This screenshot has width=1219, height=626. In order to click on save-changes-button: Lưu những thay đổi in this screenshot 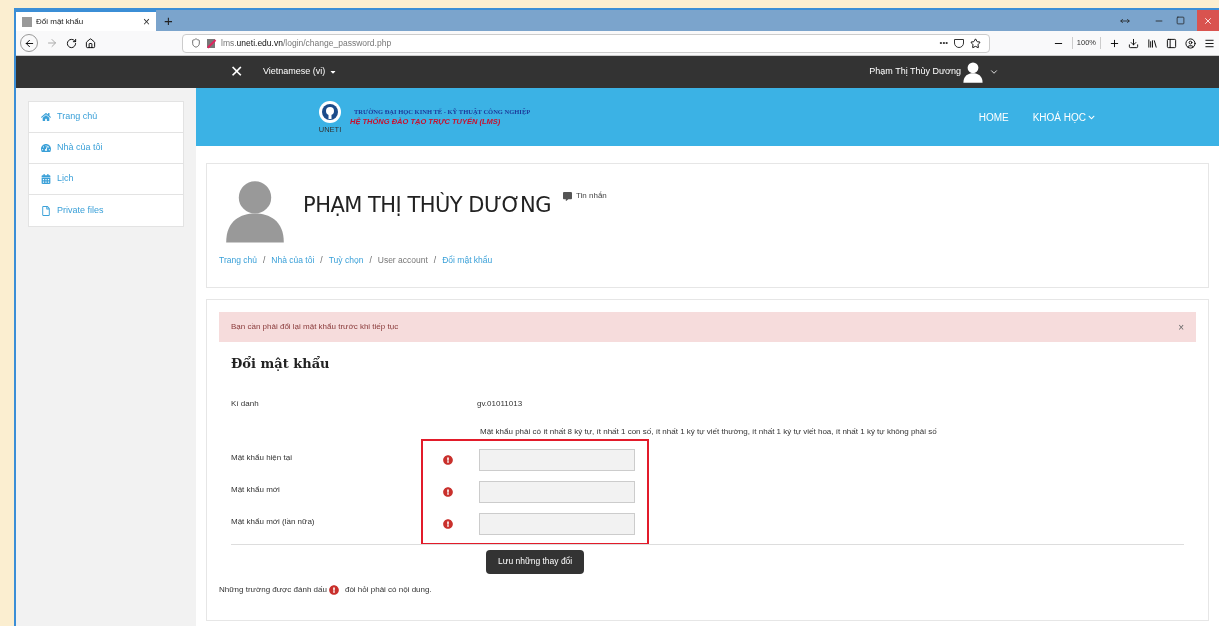, I will do `click(535, 561)`.